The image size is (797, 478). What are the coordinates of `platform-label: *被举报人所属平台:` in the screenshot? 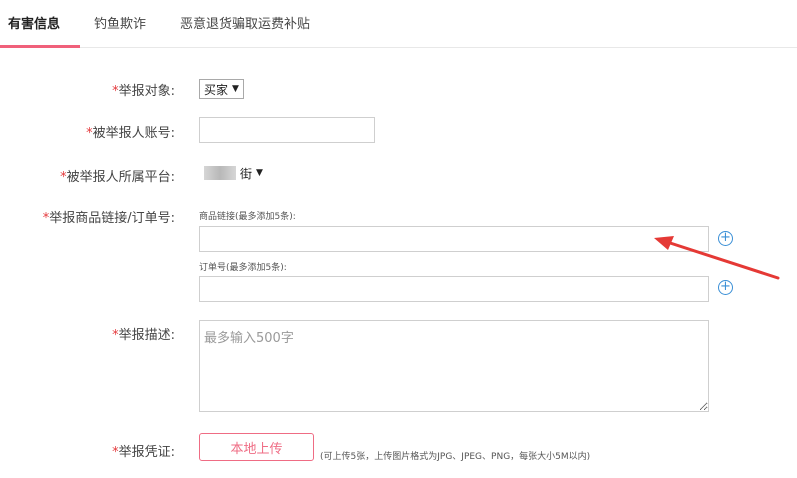 It's located at (117, 175).